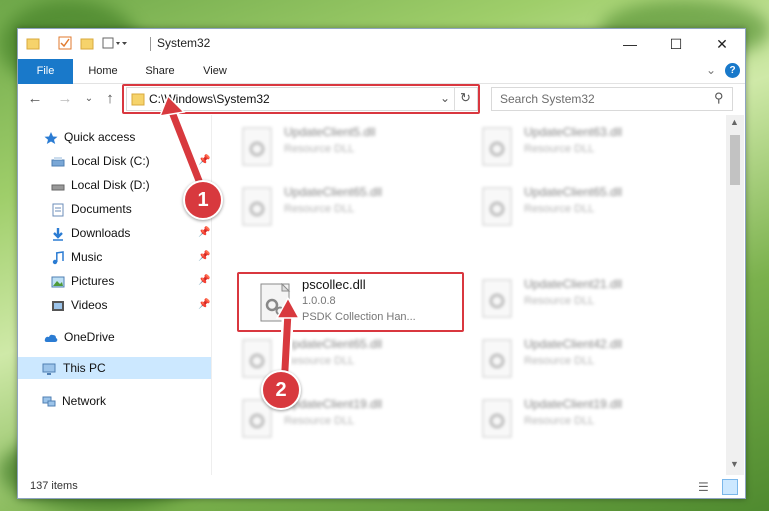  I want to click on annotation-arrows, so click(229, 244).